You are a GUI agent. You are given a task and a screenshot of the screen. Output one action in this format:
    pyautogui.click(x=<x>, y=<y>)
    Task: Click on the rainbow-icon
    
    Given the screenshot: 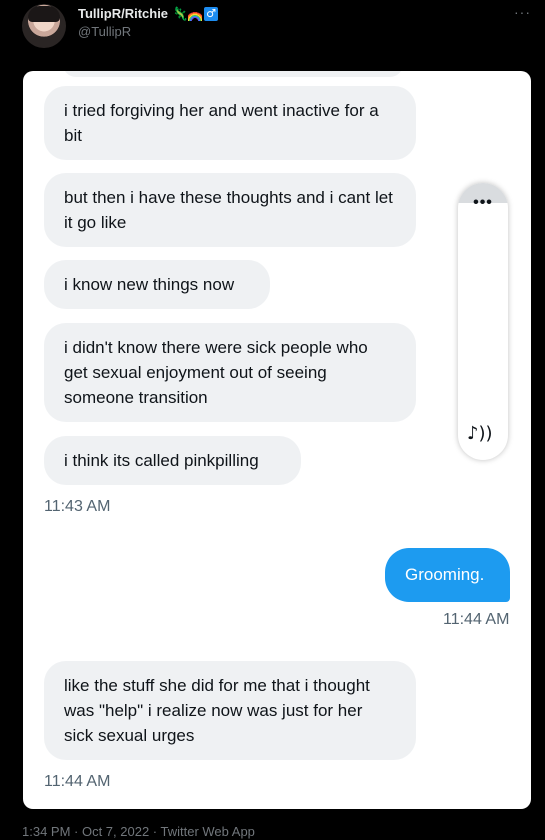 What is the action you would take?
    pyautogui.click(x=195, y=13)
    